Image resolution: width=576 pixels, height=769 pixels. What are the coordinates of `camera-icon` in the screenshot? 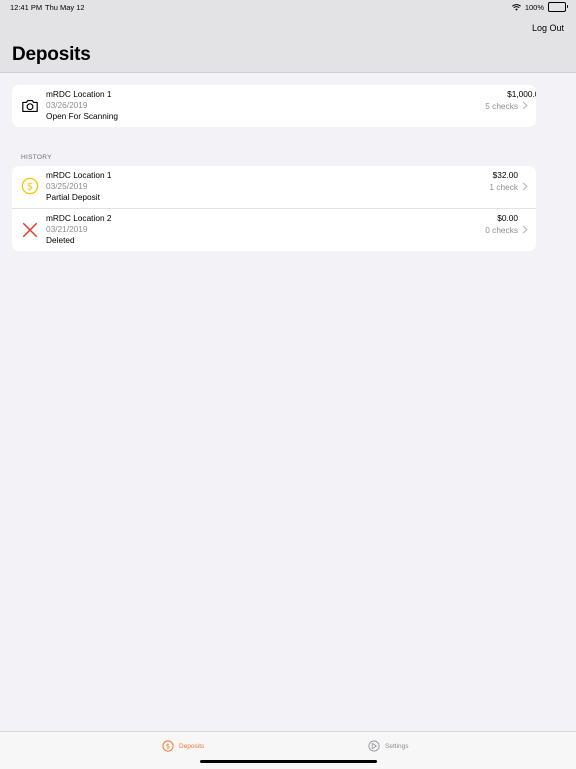 It's located at (30, 106).